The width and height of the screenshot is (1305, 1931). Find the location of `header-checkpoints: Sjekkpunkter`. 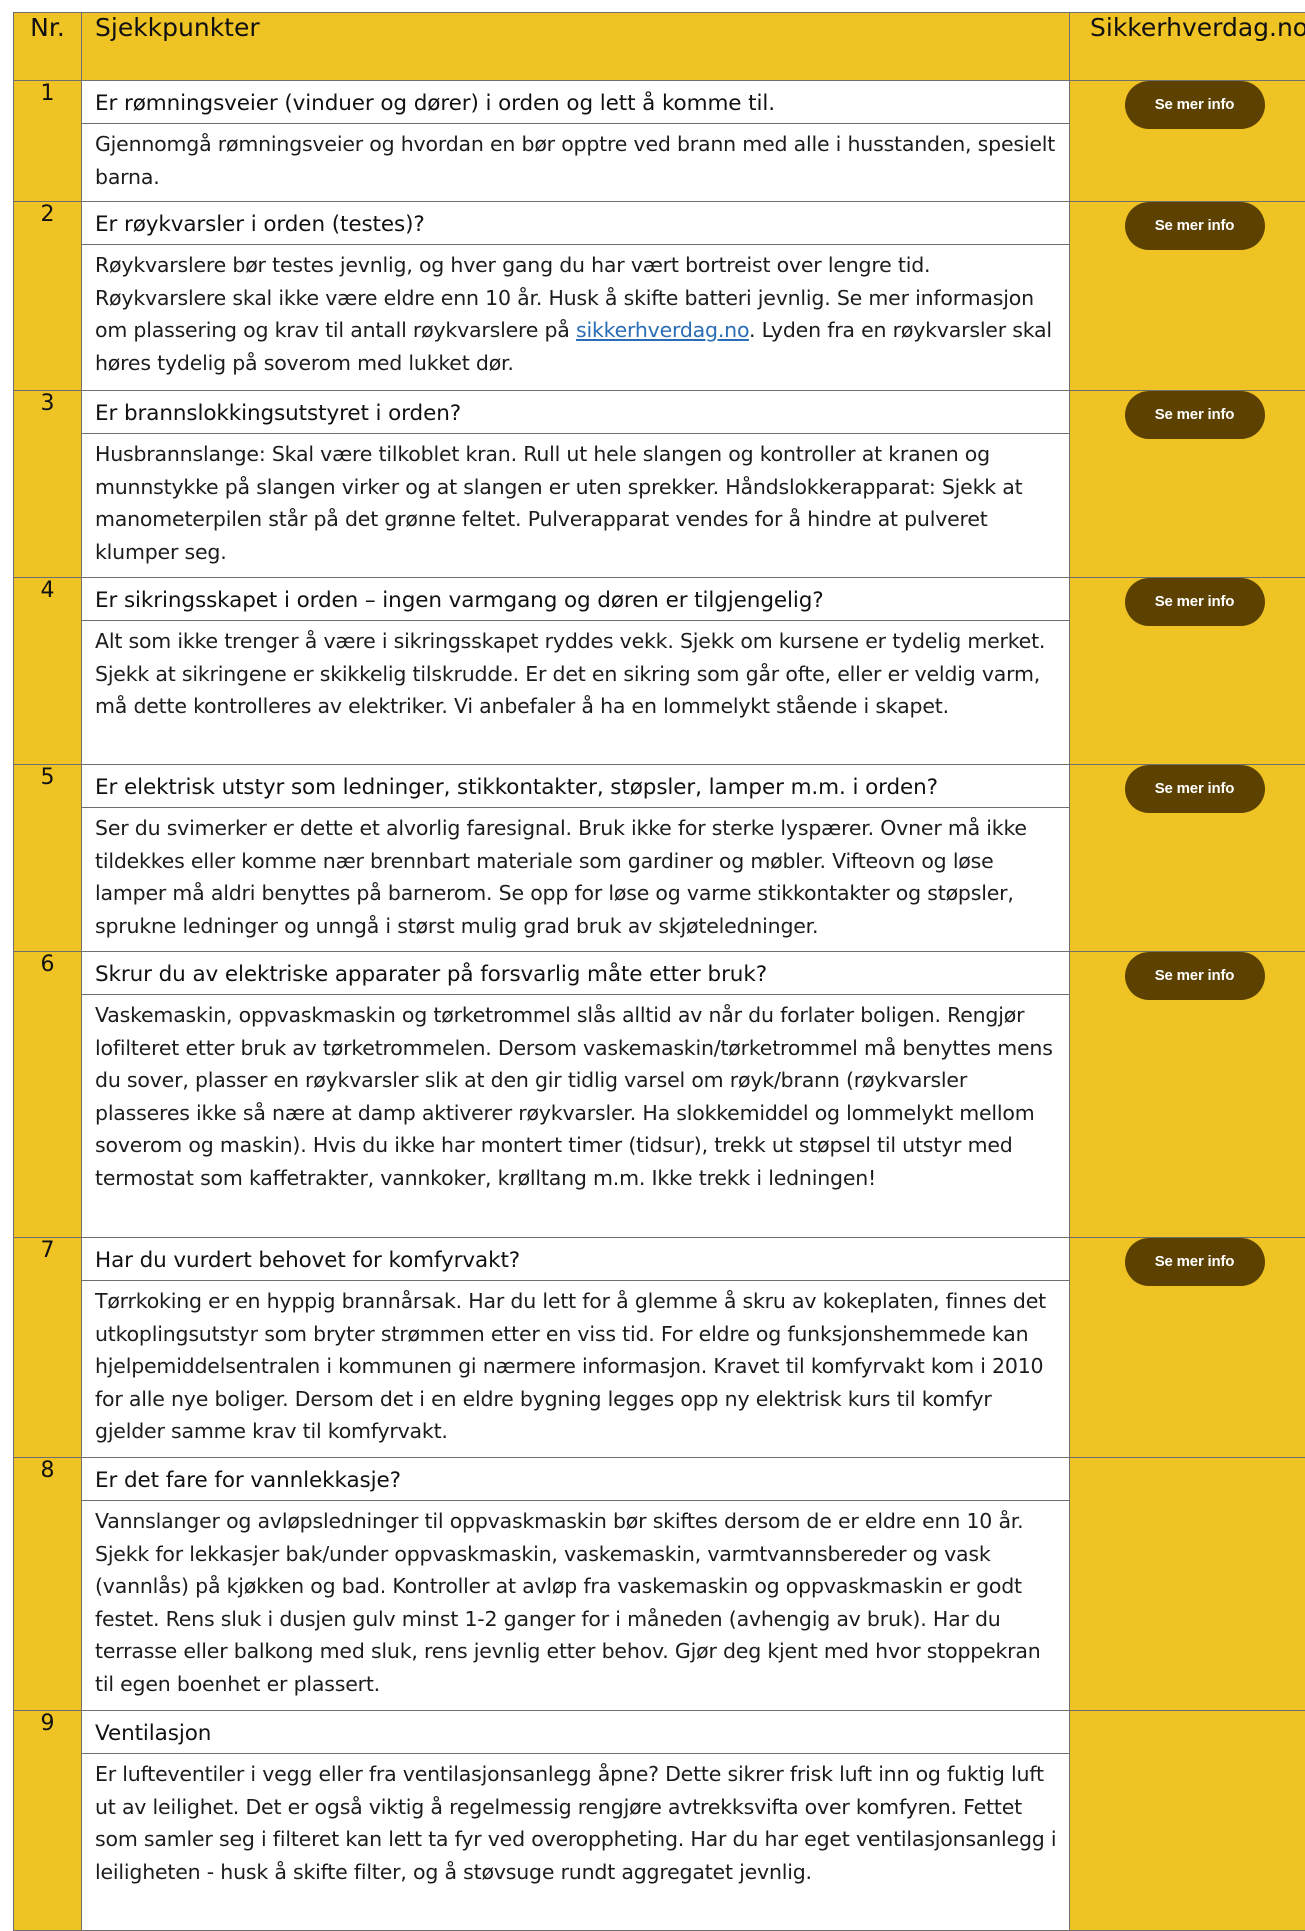

header-checkpoints: Sjekkpunkter is located at coordinates (576, 47).